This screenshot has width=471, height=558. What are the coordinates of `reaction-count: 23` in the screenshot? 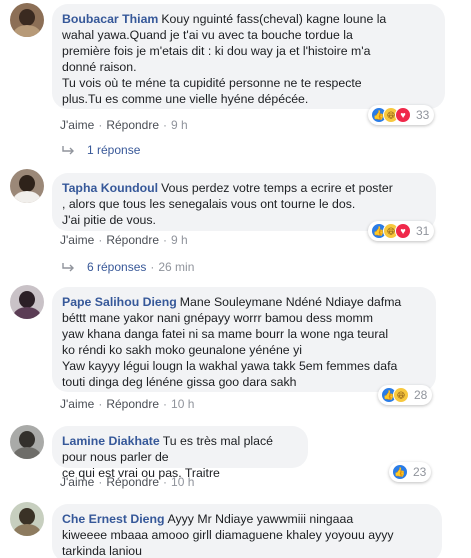 It's located at (420, 472).